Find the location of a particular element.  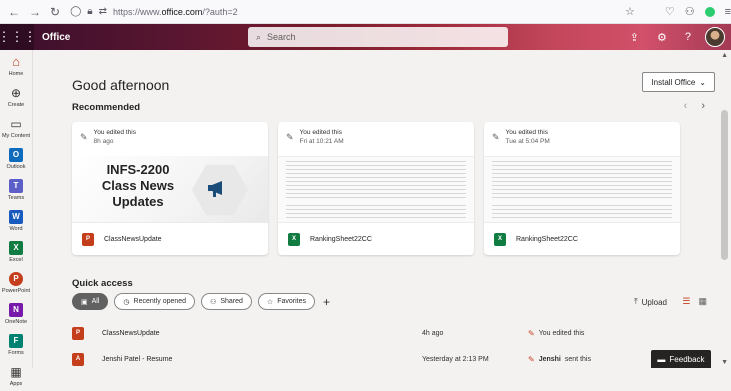

rail-item-forms: F Forms is located at coordinates (16, 344).